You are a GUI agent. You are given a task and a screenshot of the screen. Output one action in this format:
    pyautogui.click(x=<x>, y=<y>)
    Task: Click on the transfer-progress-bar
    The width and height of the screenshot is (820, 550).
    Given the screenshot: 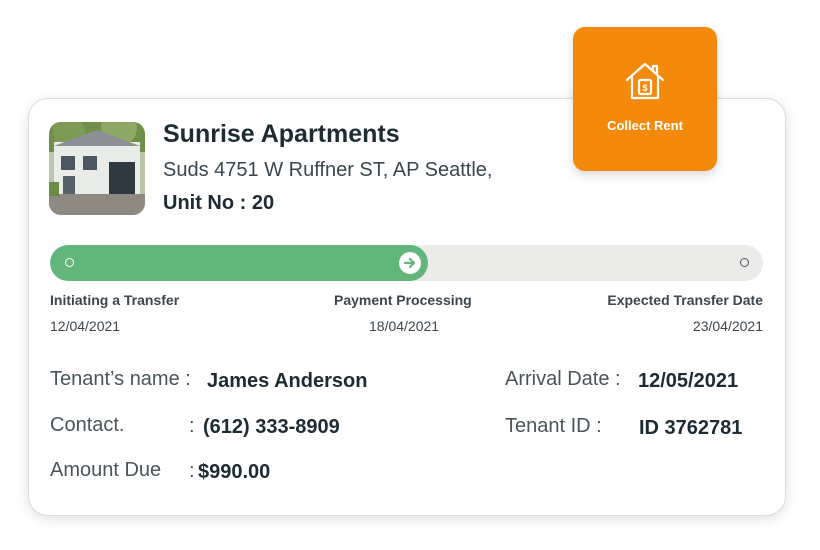 What is the action you would take?
    pyautogui.click(x=406, y=263)
    